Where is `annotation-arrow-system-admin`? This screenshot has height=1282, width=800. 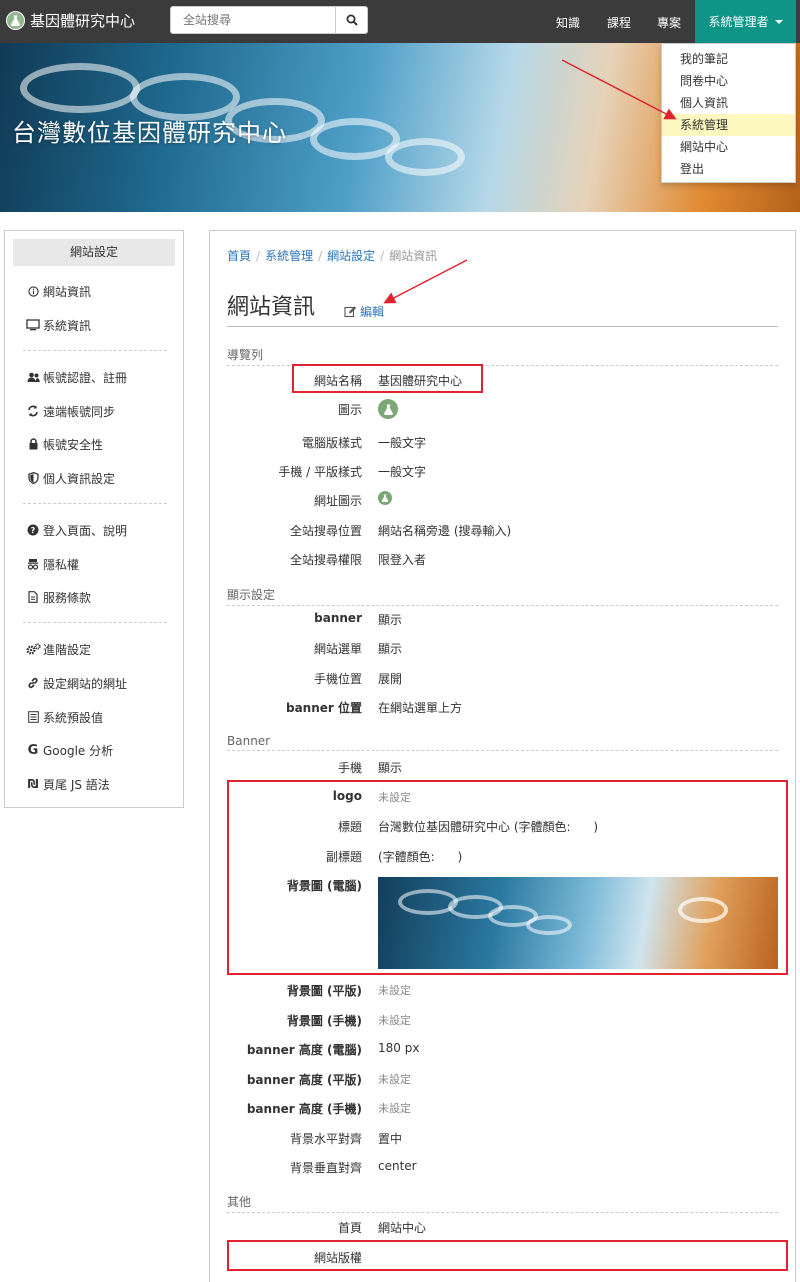
annotation-arrow-system-admin is located at coordinates (619, 89).